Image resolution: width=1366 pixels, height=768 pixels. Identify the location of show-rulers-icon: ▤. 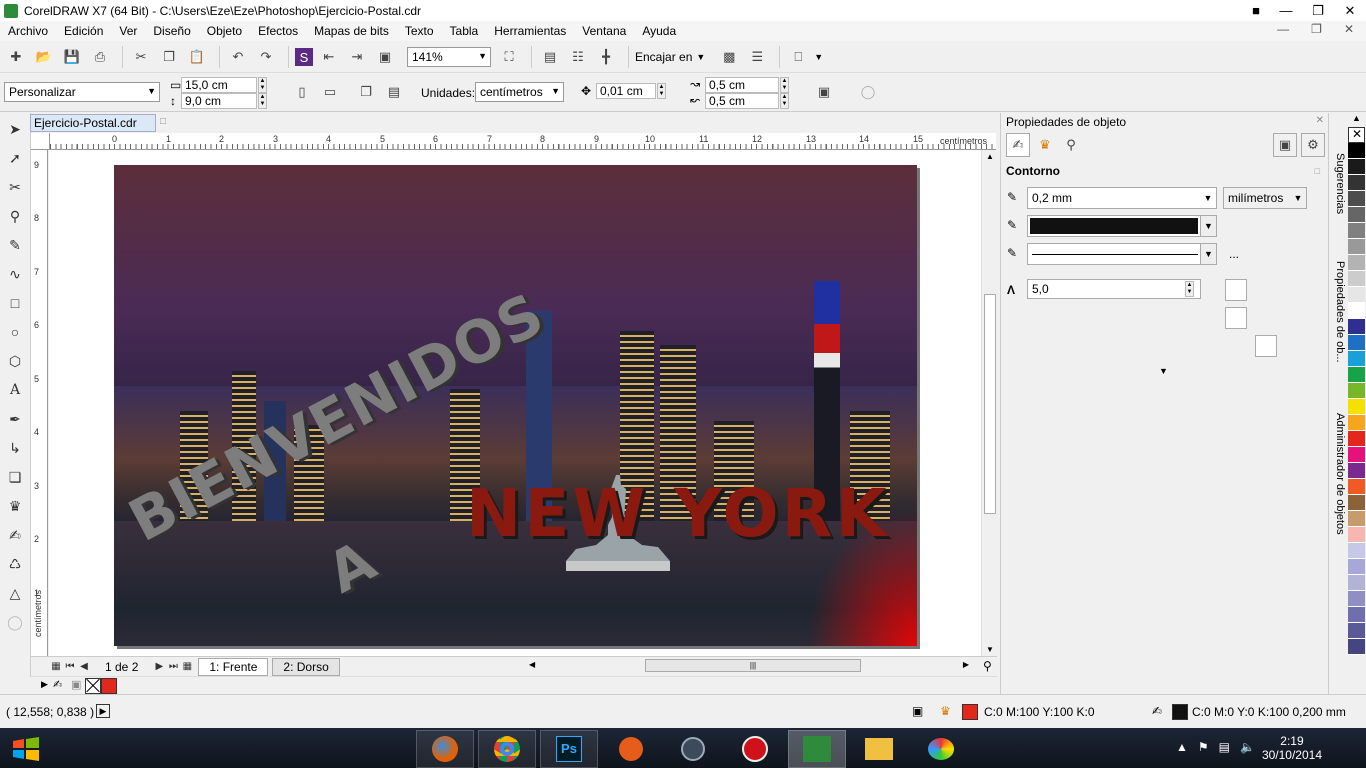
(550, 57).